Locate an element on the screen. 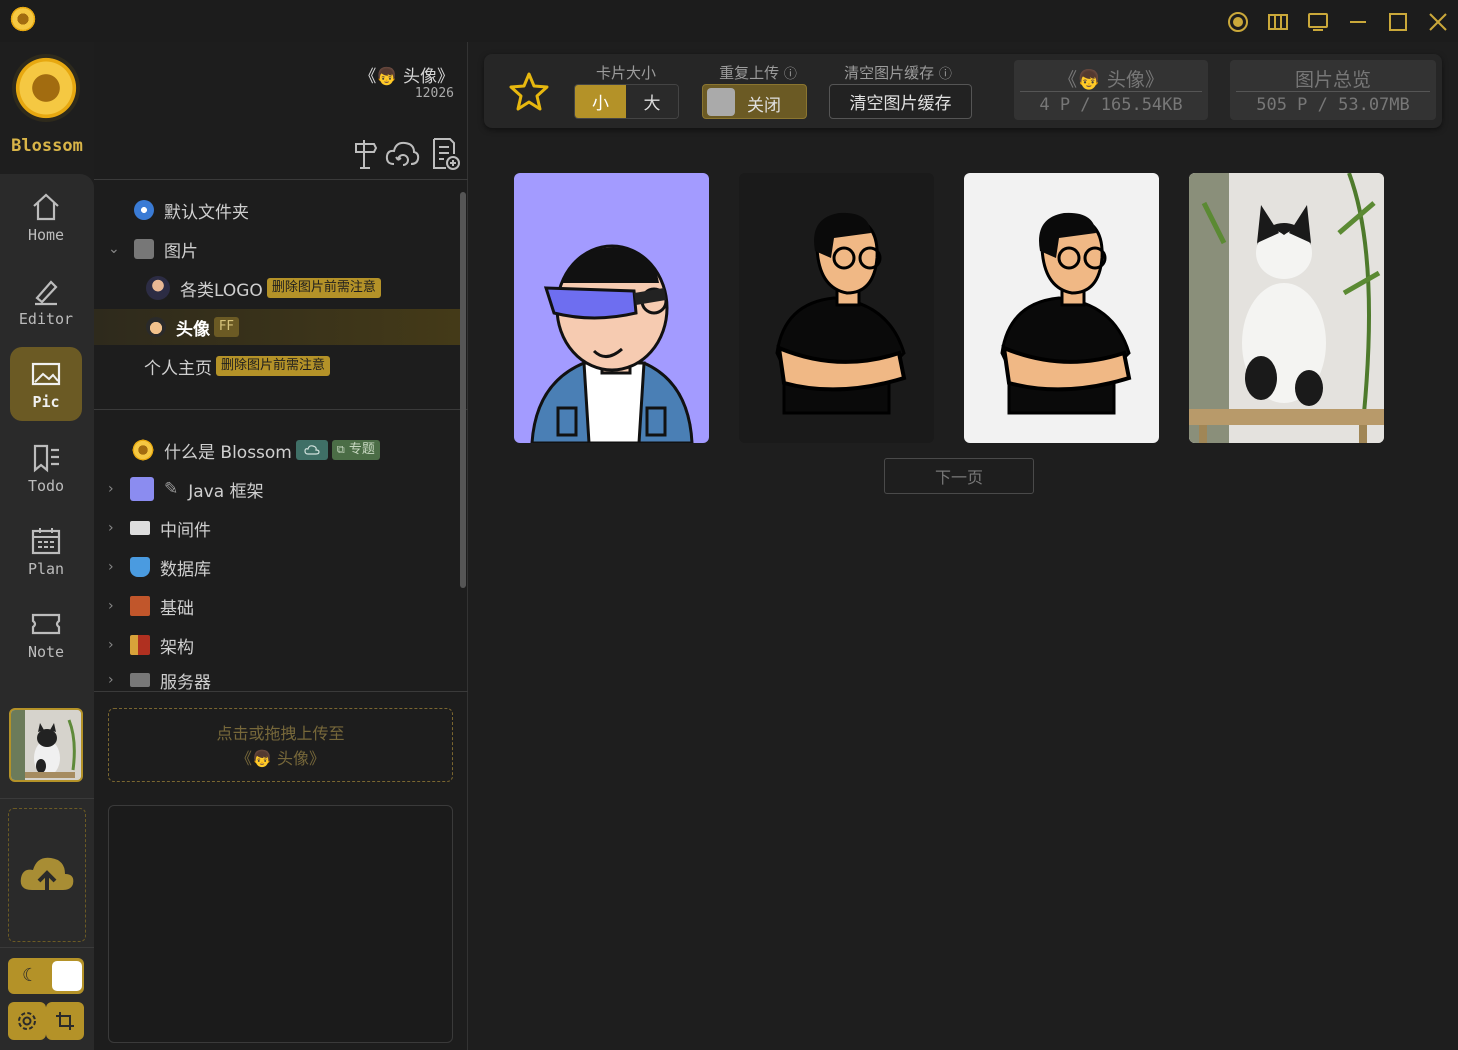 The image size is (1458, 1050). size-large-button: 大 is located at coordinates (652, 101).